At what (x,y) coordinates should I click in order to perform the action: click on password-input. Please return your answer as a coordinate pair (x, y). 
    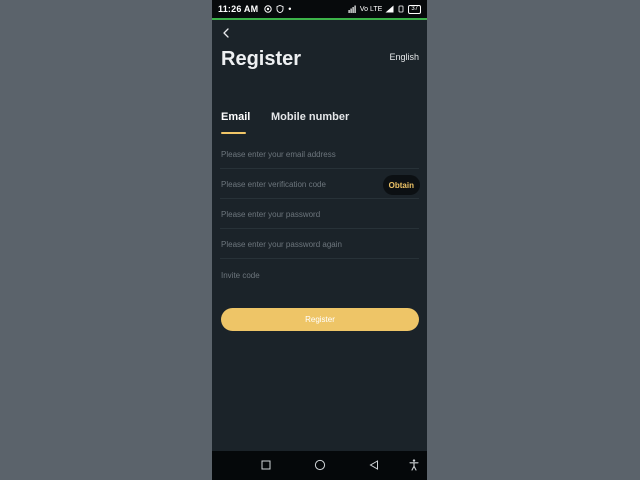
    Looking at the image, I should click on (319, 214).